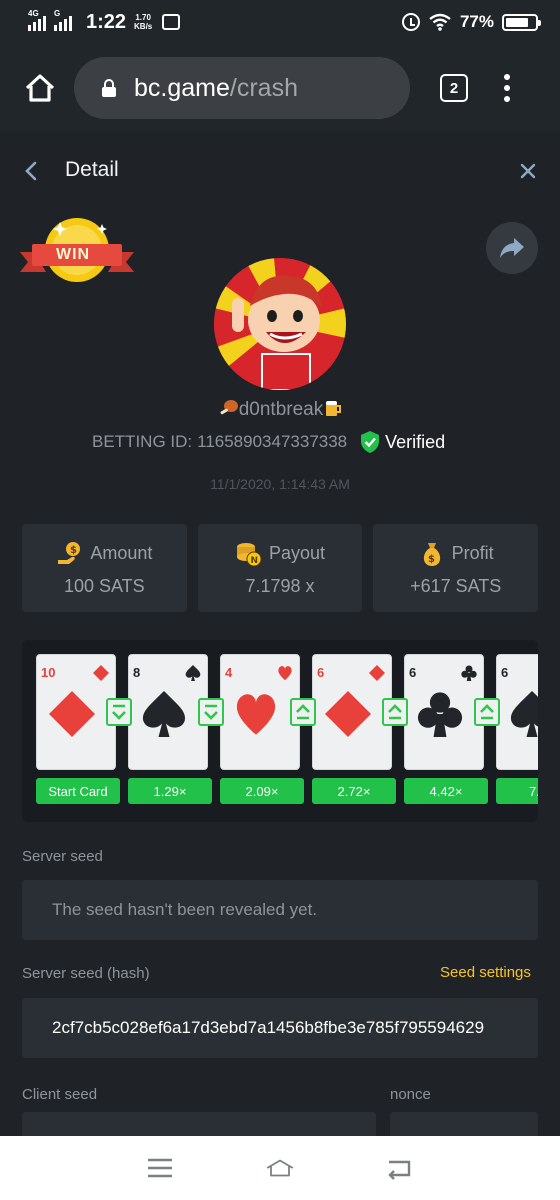  I want to click on heart-large-icon, so click(256, 716).